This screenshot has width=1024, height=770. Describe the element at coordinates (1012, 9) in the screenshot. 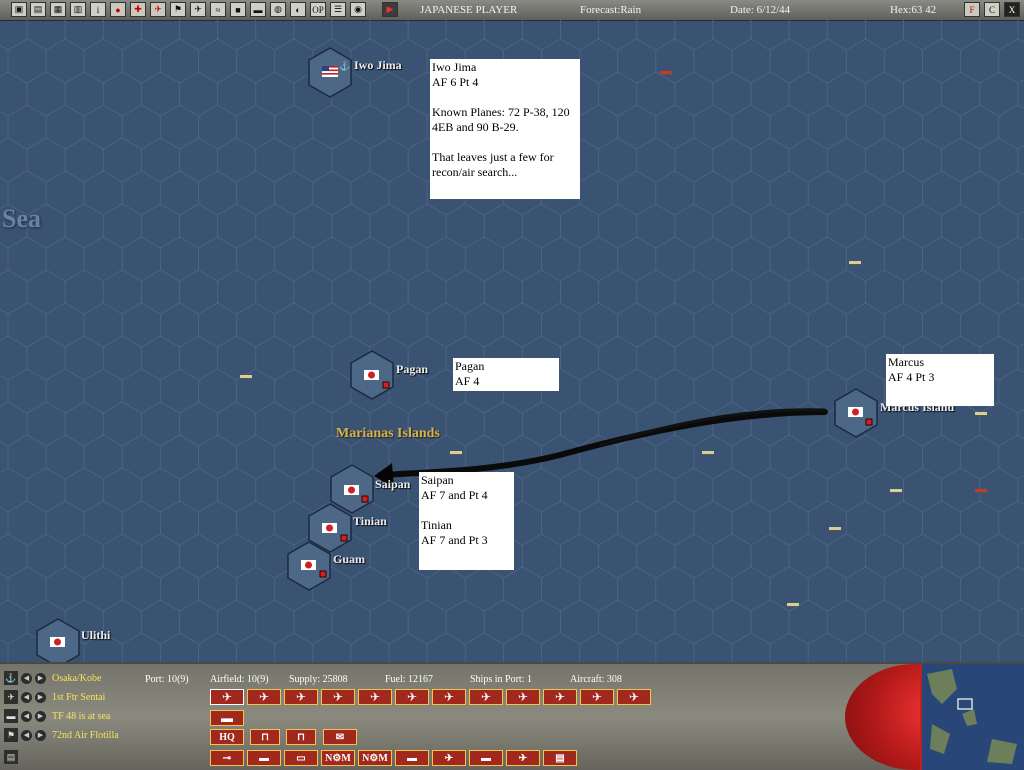

I see `right-button-x: X` at that location.